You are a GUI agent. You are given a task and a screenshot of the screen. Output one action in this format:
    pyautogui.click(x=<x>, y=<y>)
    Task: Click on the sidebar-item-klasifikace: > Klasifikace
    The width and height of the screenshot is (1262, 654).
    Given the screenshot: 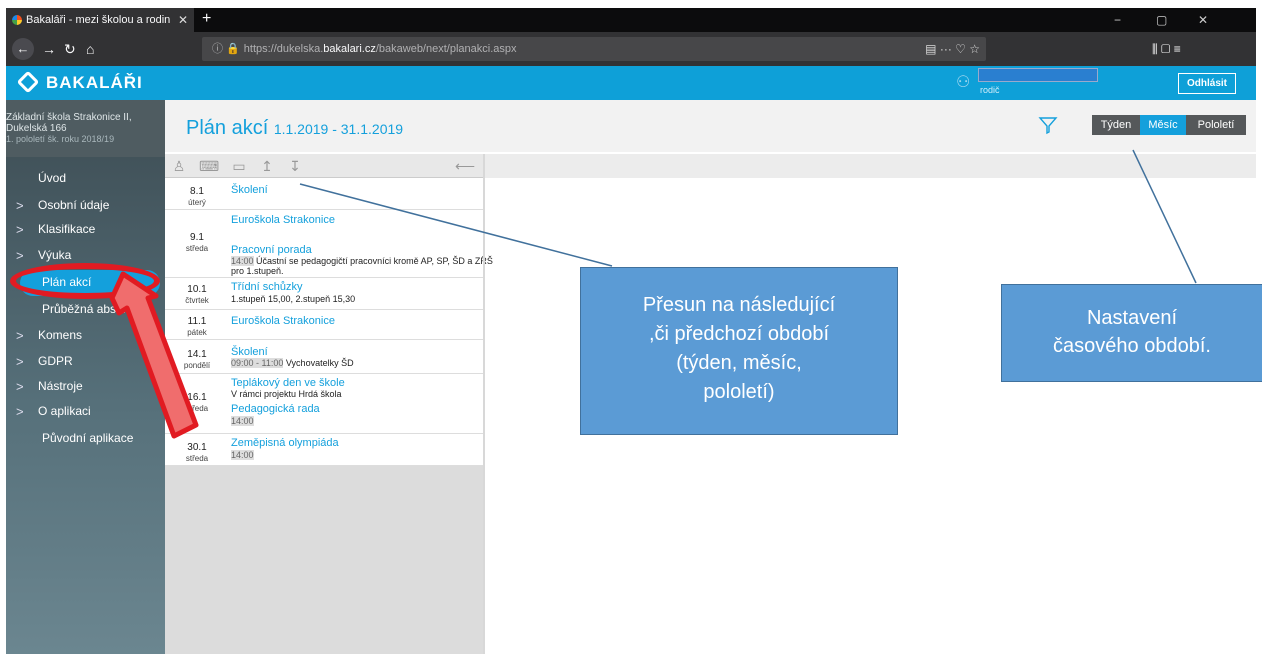 What is the action you would take?
    pyautogui.click(x=85, y=229)
    